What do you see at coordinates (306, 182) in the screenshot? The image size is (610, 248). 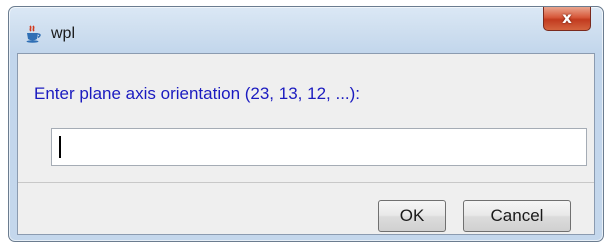 I see `button-separator` at bounding box center [306, 182].